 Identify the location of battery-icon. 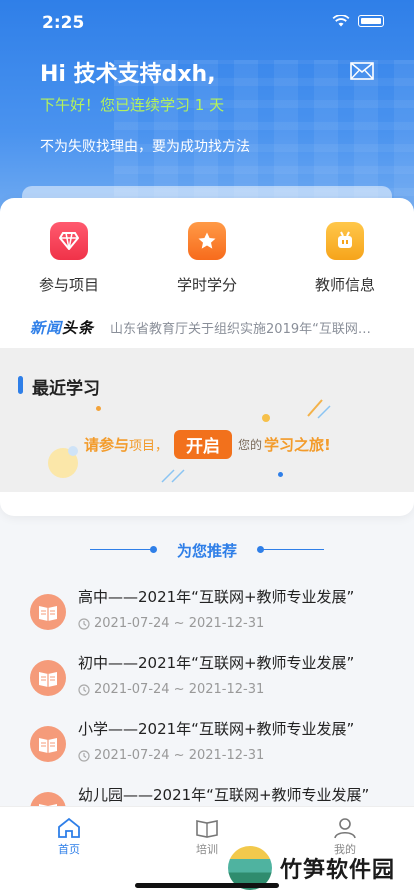
(371, 21).